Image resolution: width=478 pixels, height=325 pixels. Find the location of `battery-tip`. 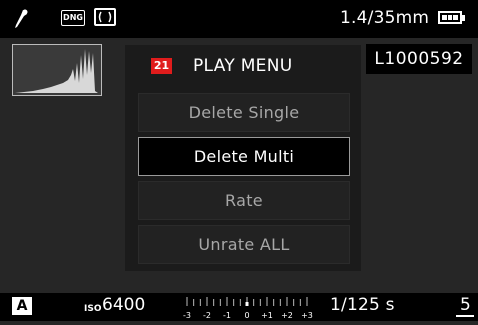

battery-tip is located at coordinates (463, 18).